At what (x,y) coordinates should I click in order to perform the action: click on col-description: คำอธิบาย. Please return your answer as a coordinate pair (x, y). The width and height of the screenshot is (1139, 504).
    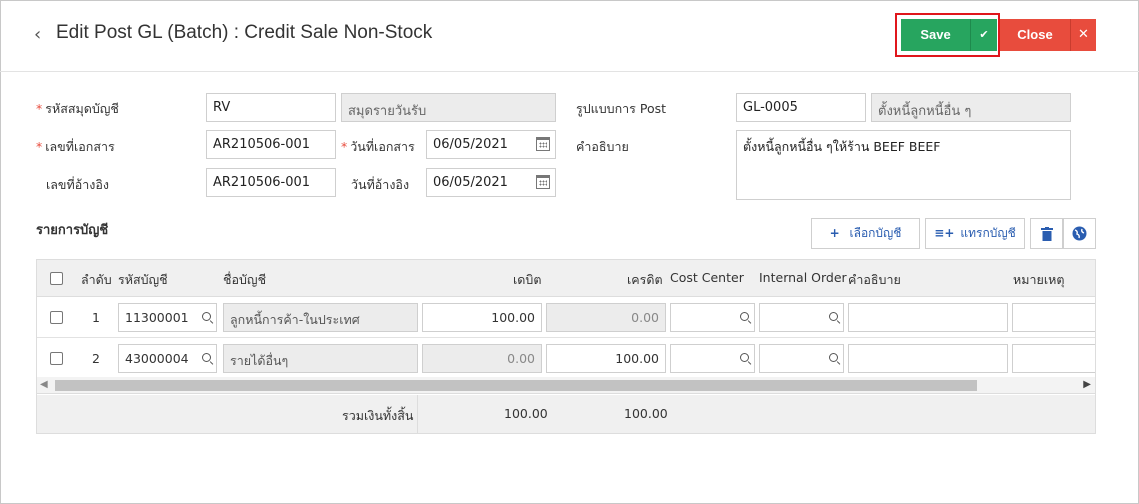
    Looking at the image, I should click on (874, 279).